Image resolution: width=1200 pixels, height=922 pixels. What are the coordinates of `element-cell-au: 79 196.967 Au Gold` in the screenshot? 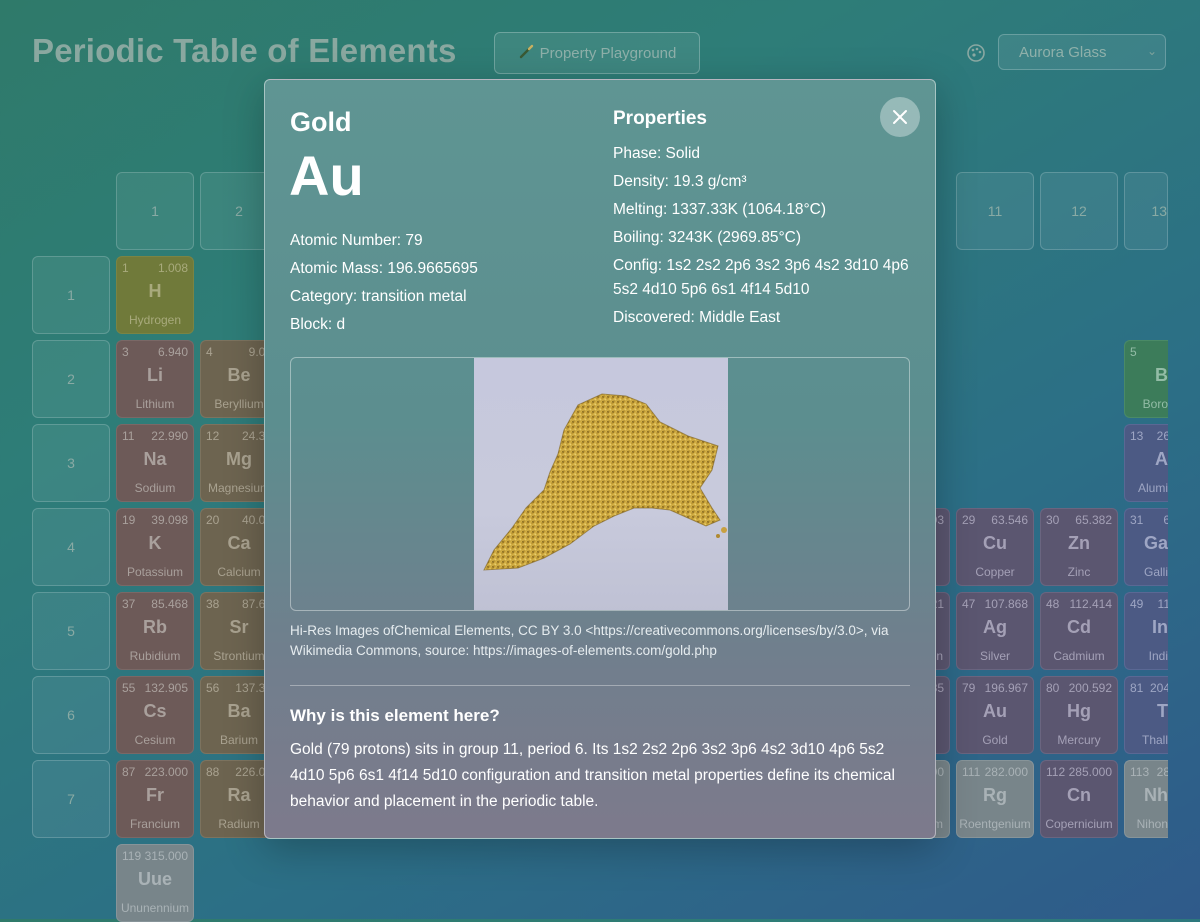 It's located at (995, 715).